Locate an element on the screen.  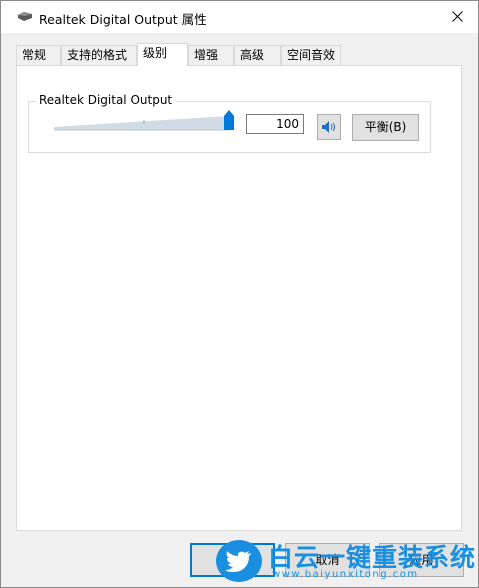
watermark-logo is located at coordinates (239, 561).